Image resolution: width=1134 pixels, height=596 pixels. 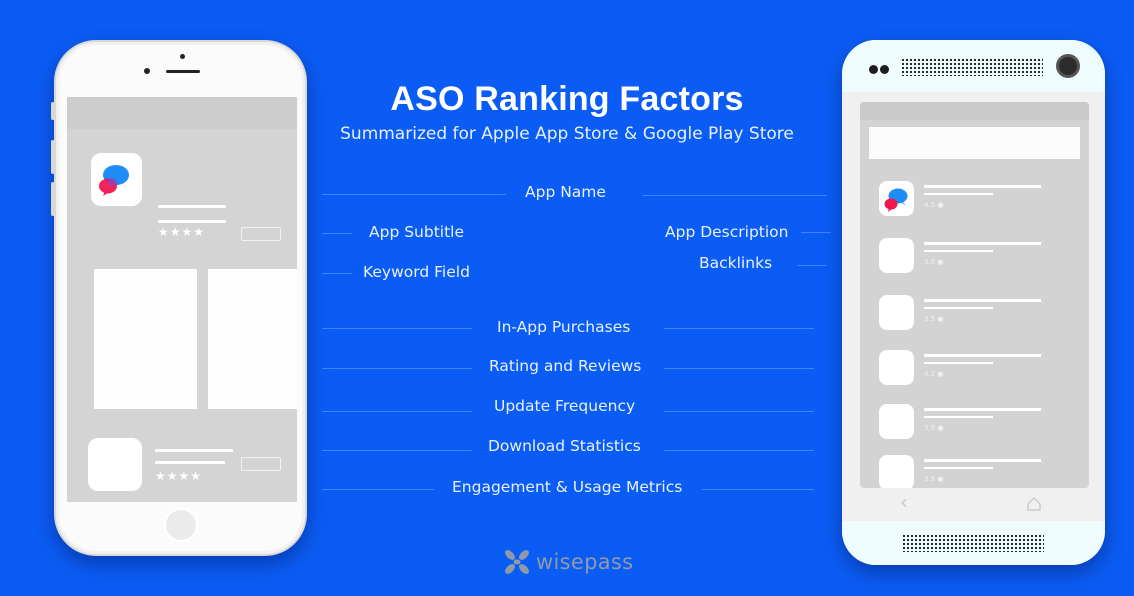 I want to click on android-app-bar, so click(x=974, y=111).